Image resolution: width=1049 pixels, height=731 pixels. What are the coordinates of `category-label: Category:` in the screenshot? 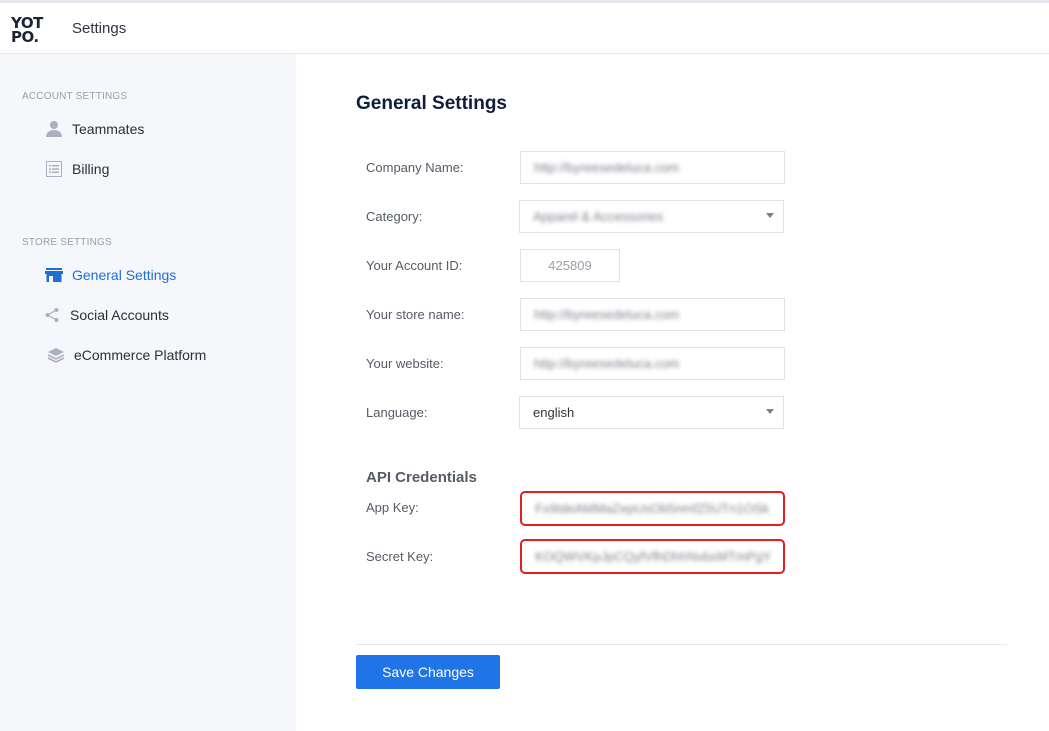 It's located at (394, 216).